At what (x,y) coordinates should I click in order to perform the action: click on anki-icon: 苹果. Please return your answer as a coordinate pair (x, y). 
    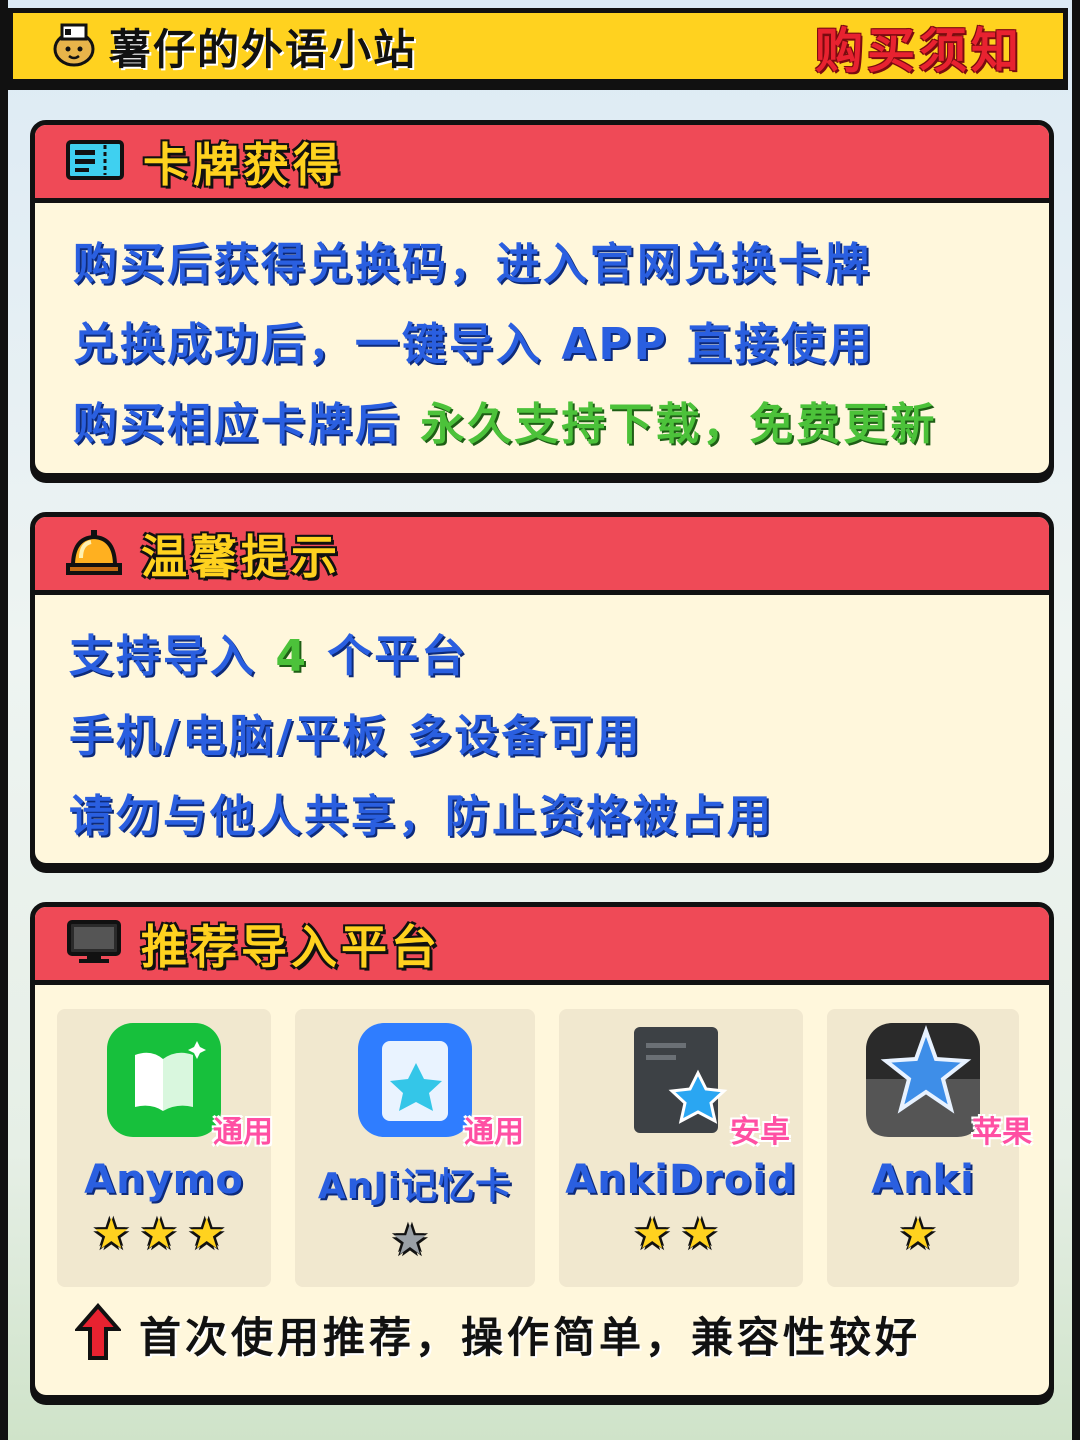
    Looking at the image, I should click on (948, 1085).